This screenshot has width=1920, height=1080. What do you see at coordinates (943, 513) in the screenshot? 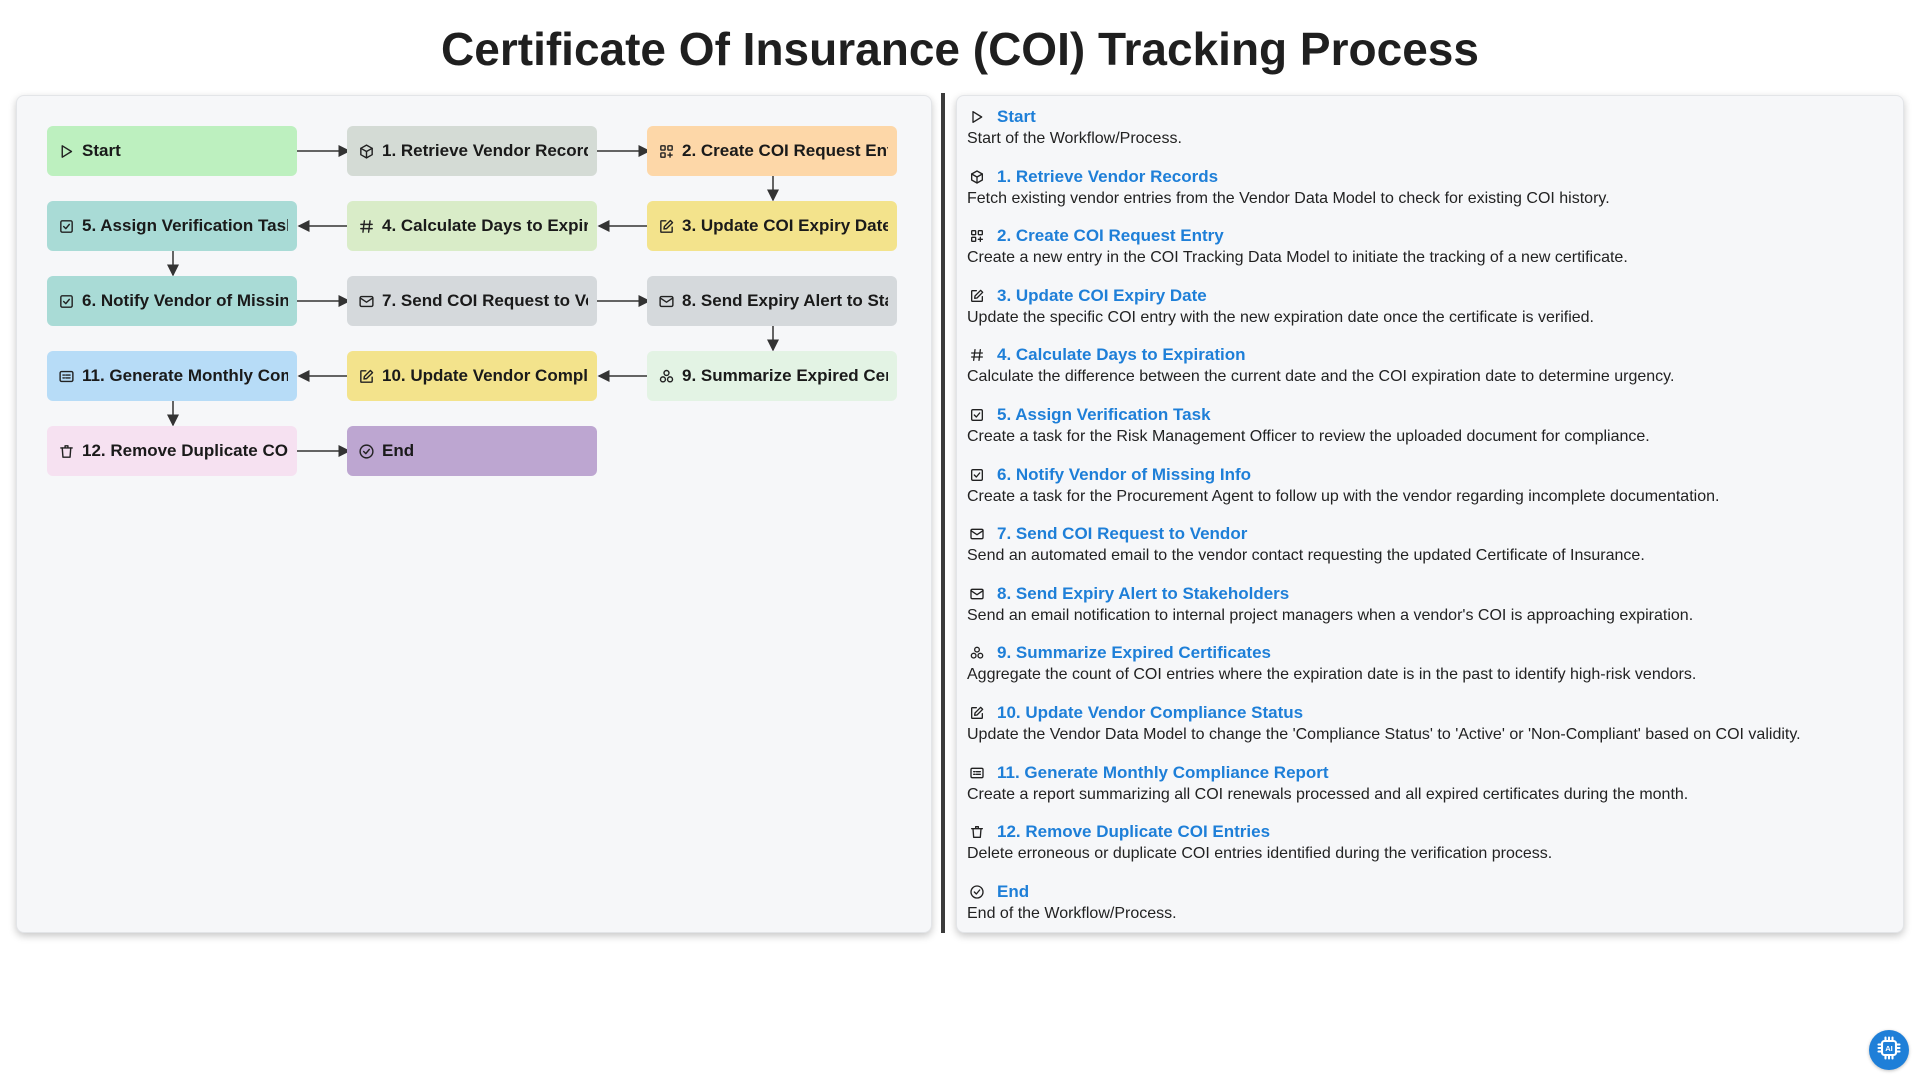
I see `panel-divider` at bounding box center [943, 513].